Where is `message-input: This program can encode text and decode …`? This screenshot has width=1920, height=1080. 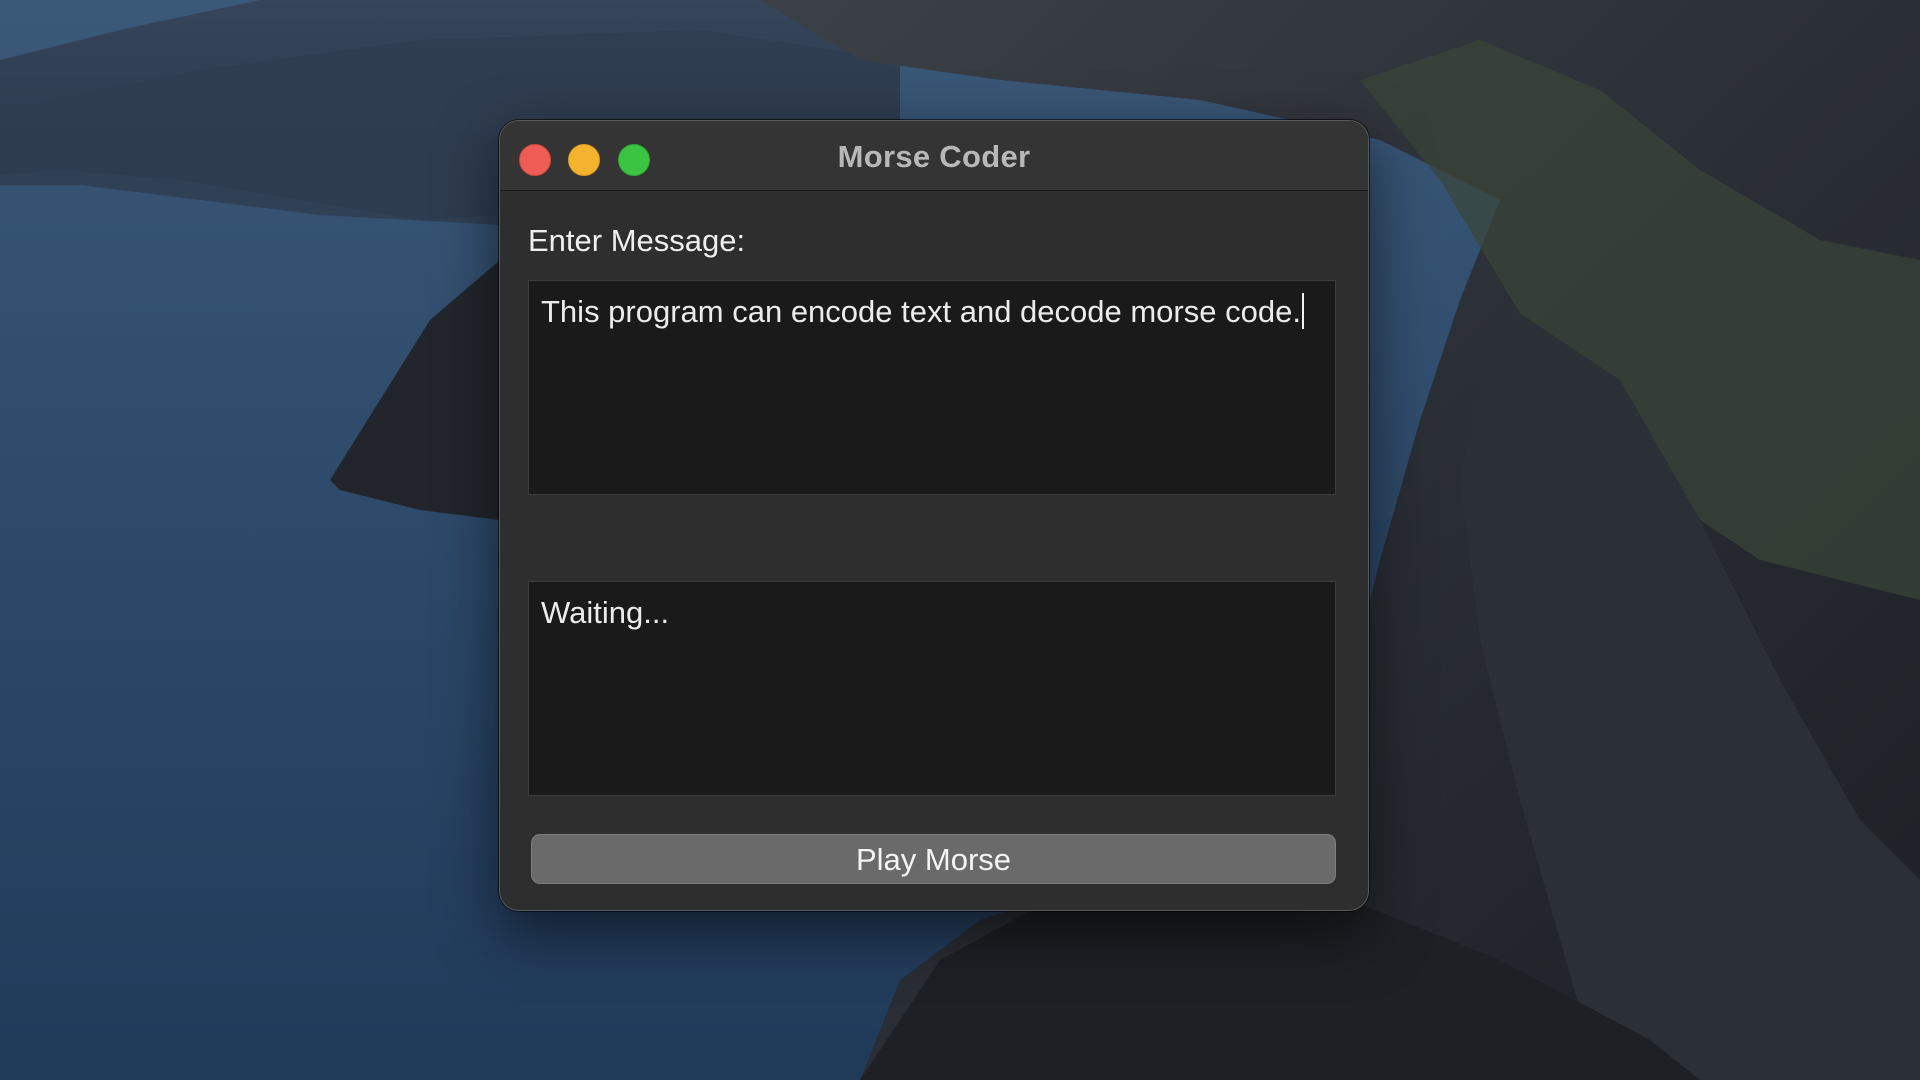
message-input: This program can encode text and decode … is located at coordinates (932, 387).